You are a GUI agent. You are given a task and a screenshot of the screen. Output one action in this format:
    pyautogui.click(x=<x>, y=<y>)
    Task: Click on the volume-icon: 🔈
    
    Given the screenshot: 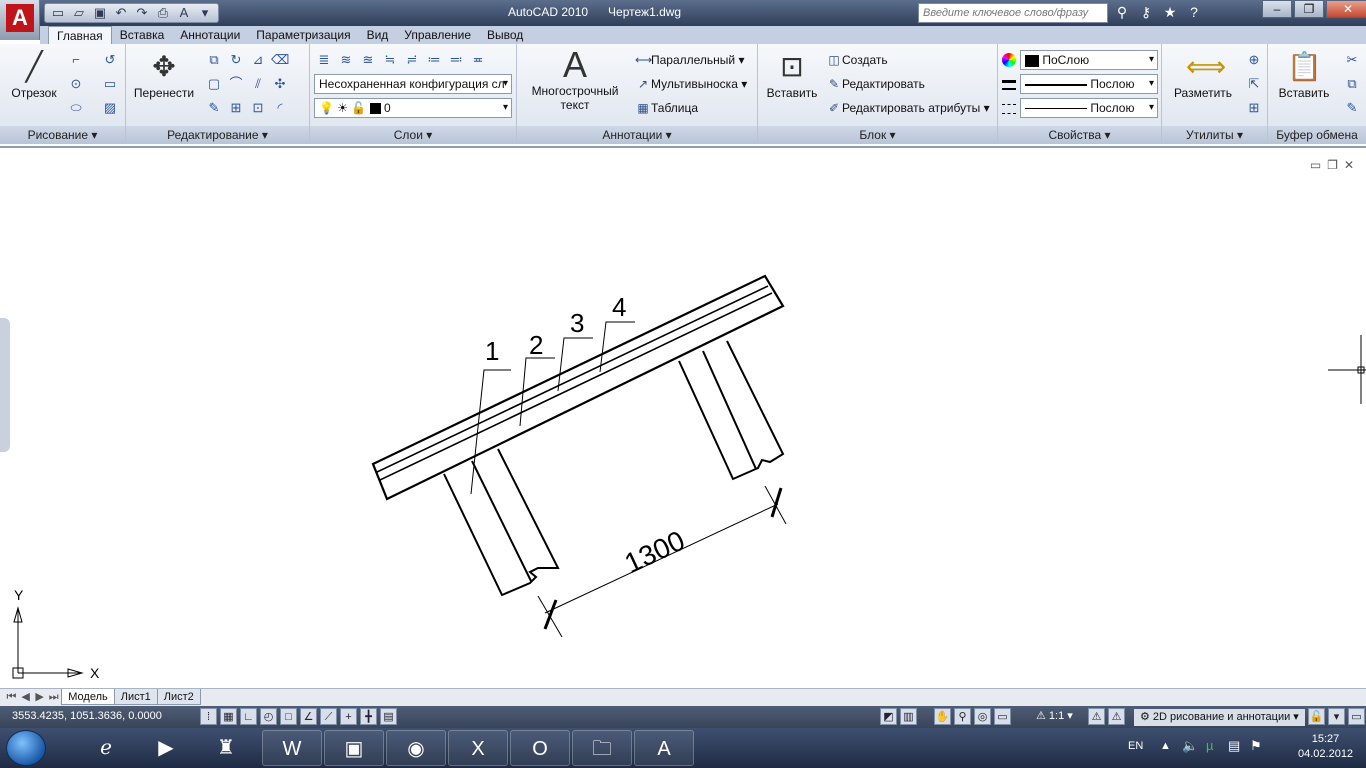 What is the action you would take?
    pyautogui.click(x=1190, y=746)
    